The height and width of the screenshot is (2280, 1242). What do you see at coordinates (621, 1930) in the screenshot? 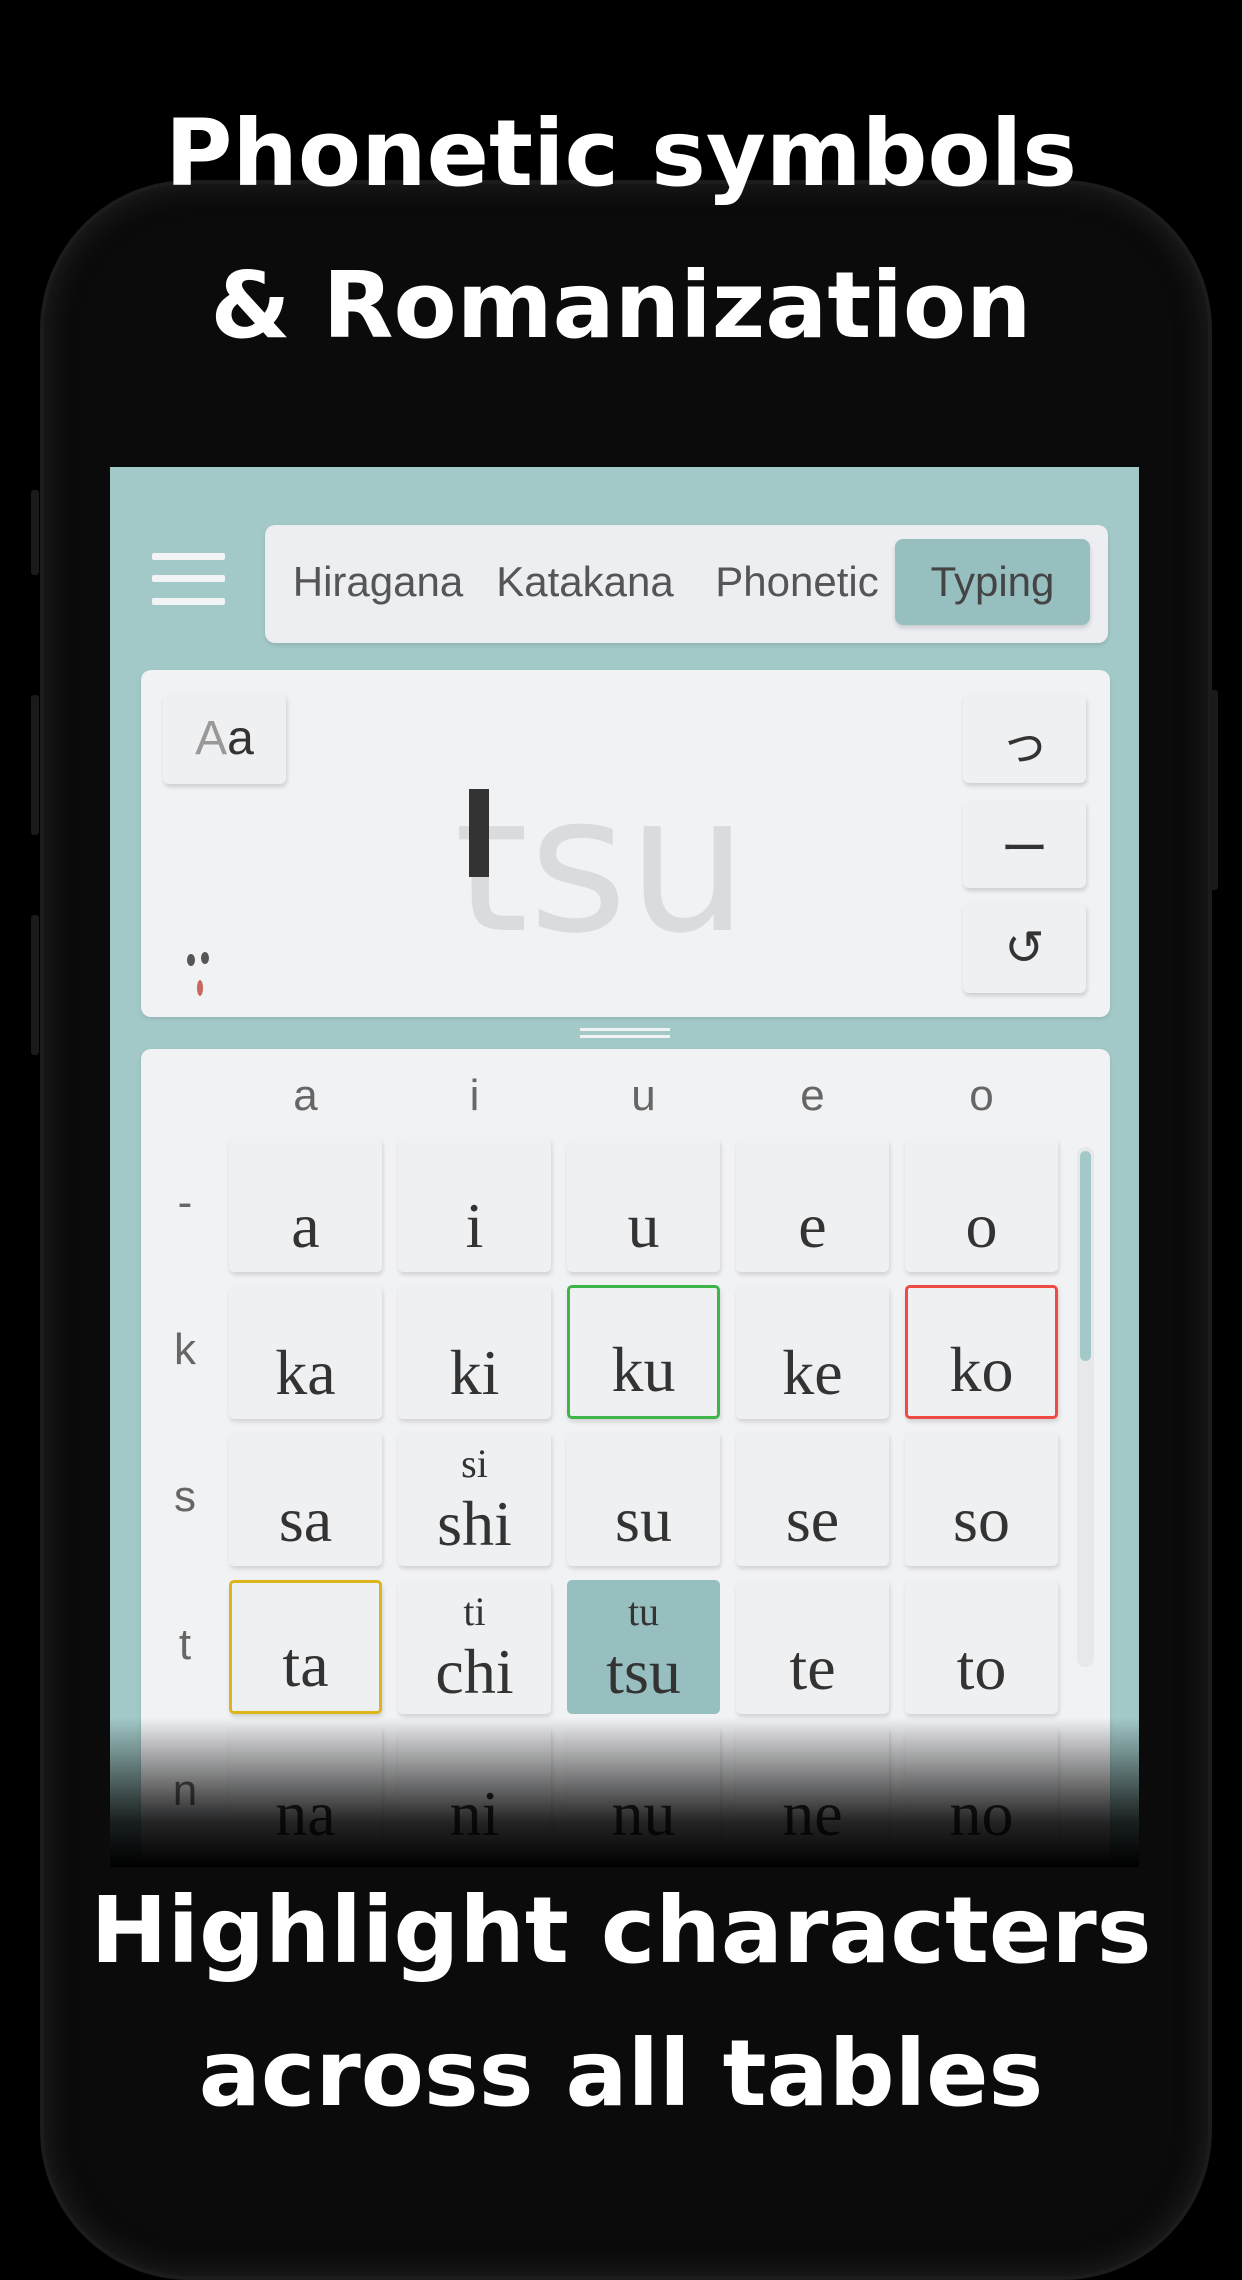
I see `headline-bottom-1: Highlight characters` at bounding box center [621, 1930].